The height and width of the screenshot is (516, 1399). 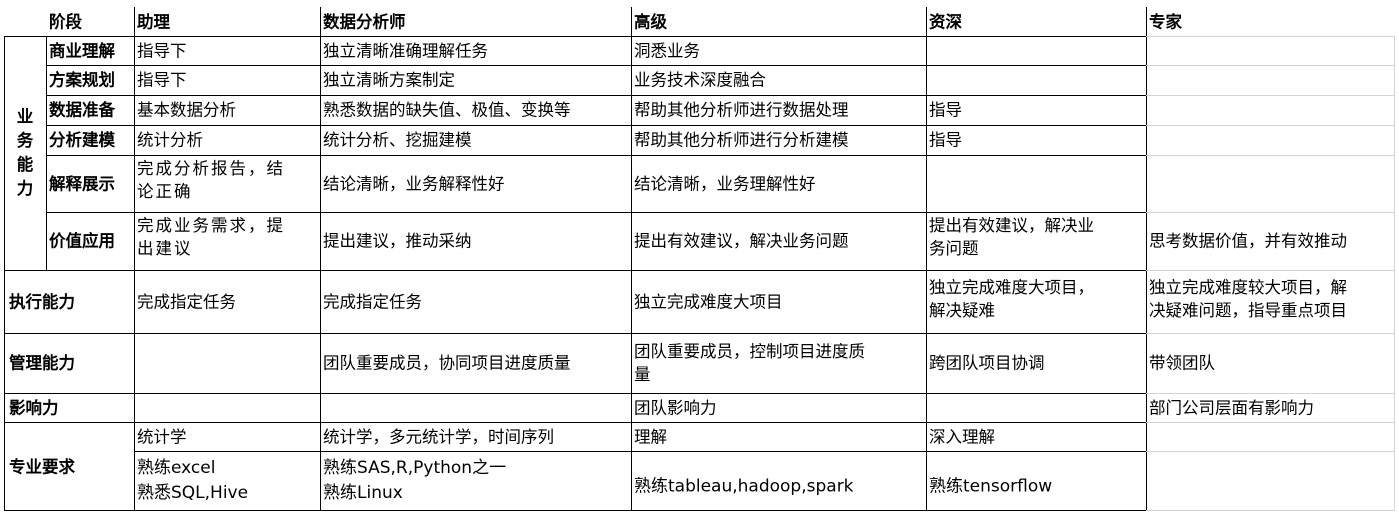 I want to click on header-analyst: 数据分析师, so click(x=475, y=21).